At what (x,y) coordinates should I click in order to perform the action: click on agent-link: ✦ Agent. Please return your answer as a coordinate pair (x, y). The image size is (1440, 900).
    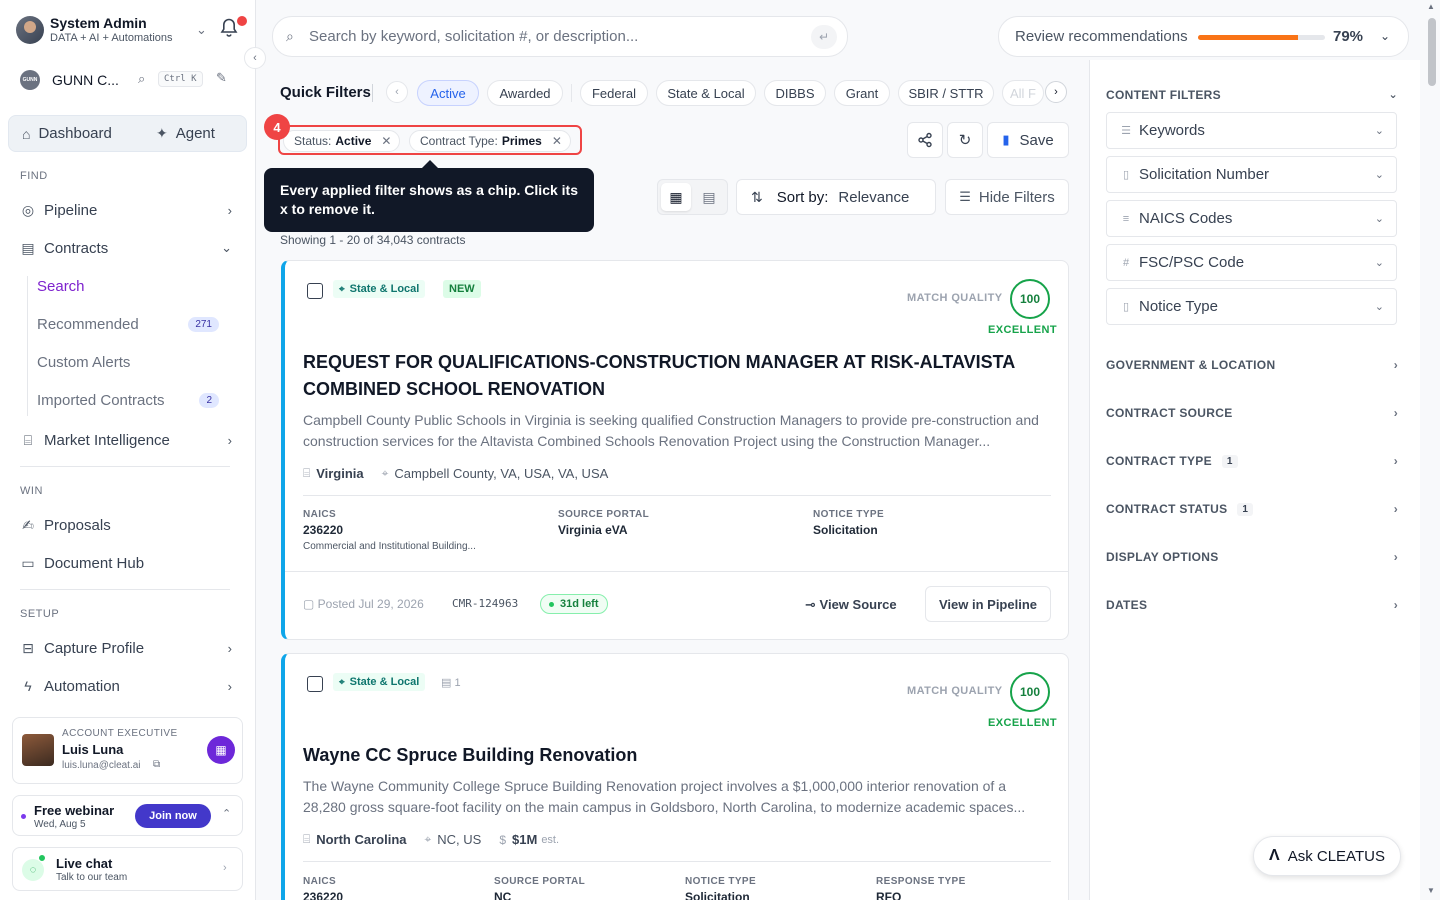
    Looking at the image, I should click on (185, 133).